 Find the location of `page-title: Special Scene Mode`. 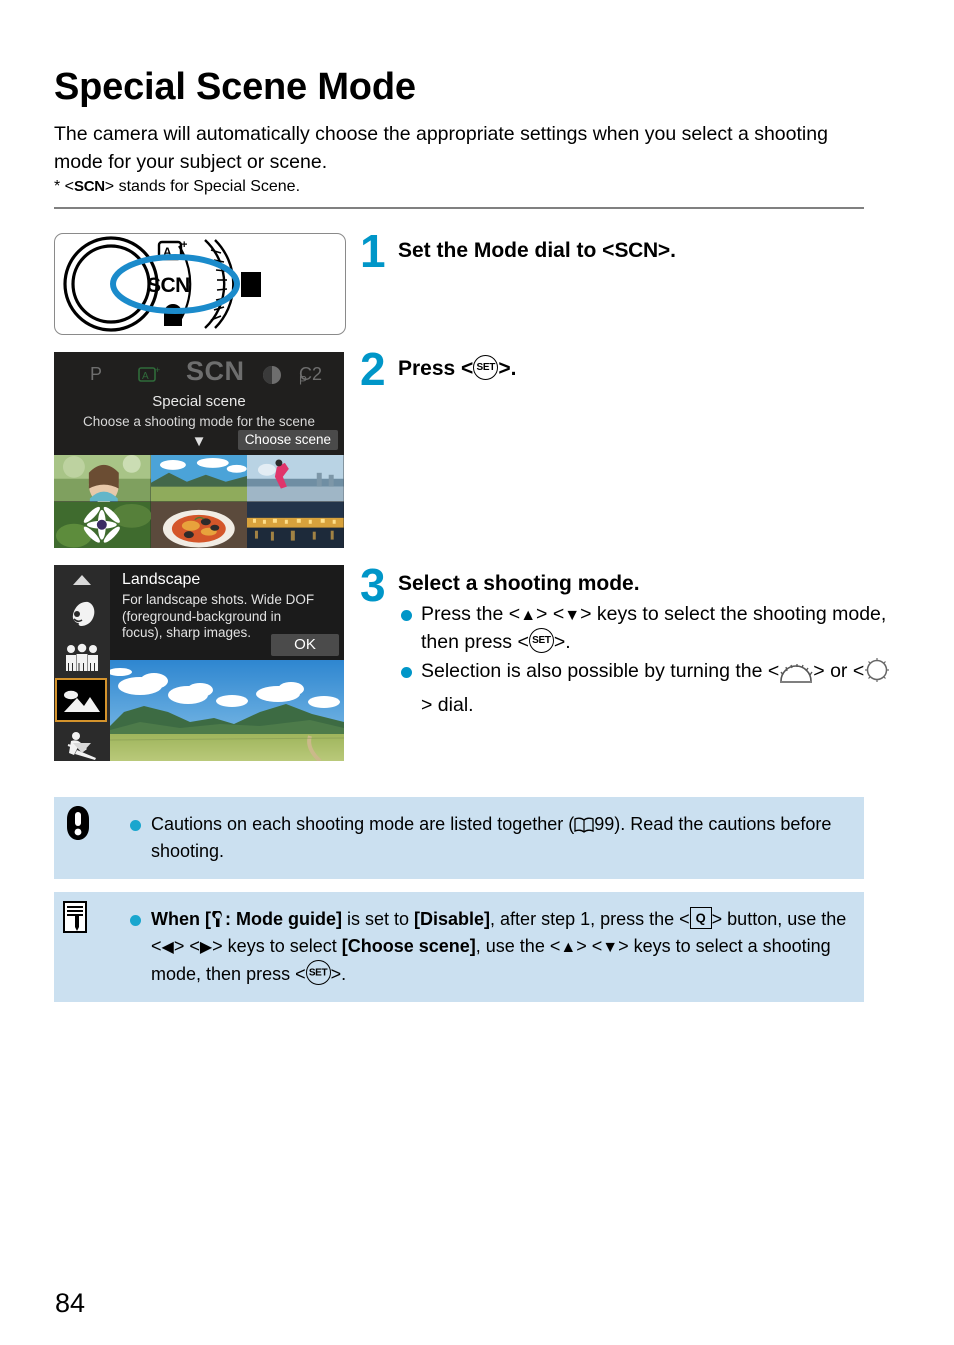

page-title: Special Scene Mode is located at coordinates (235, 87).